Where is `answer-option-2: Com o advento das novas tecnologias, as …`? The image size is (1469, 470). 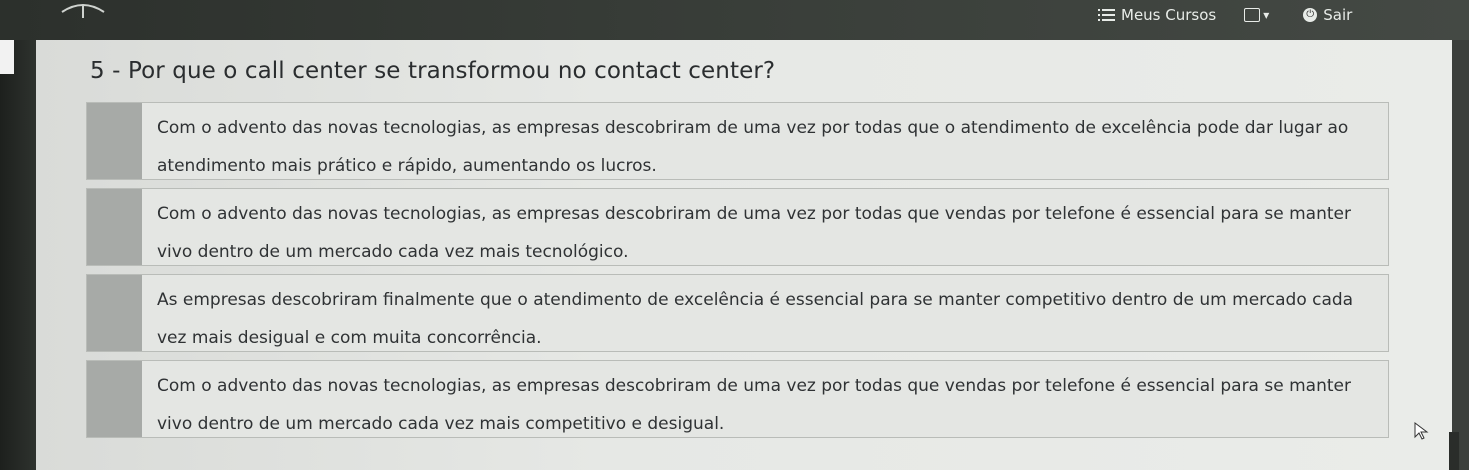 answer-option-2: Com o advento das novas tecnologias, as … is located at coordinates (737, 227).